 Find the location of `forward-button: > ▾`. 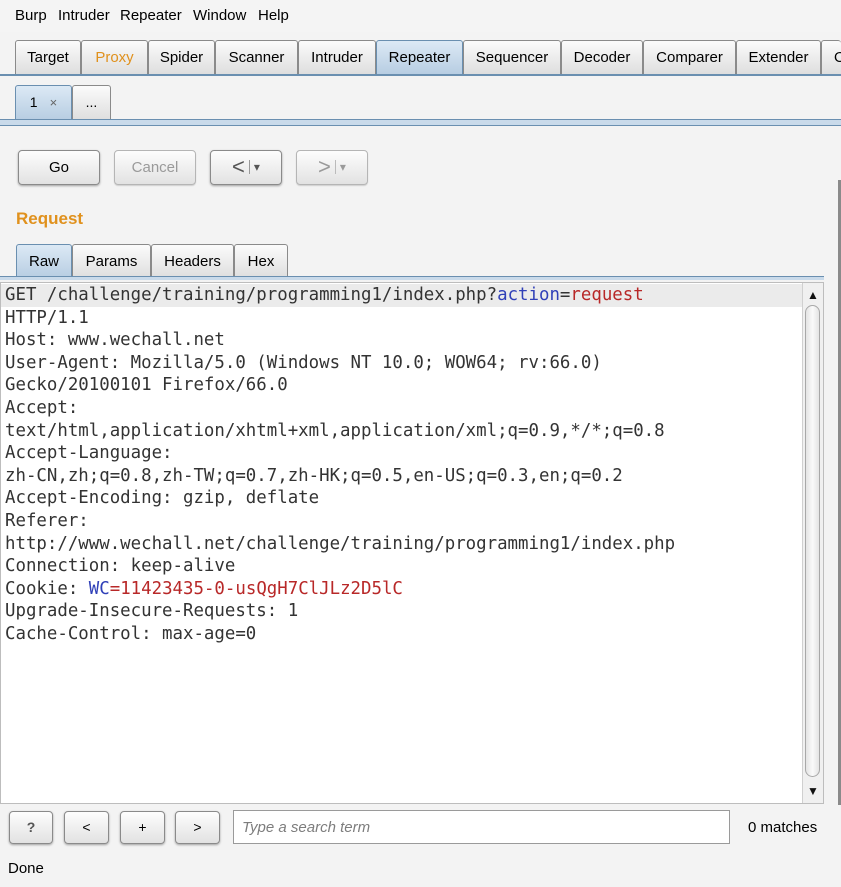

forward-button: > ▾ is located at coordinates (332, 167).